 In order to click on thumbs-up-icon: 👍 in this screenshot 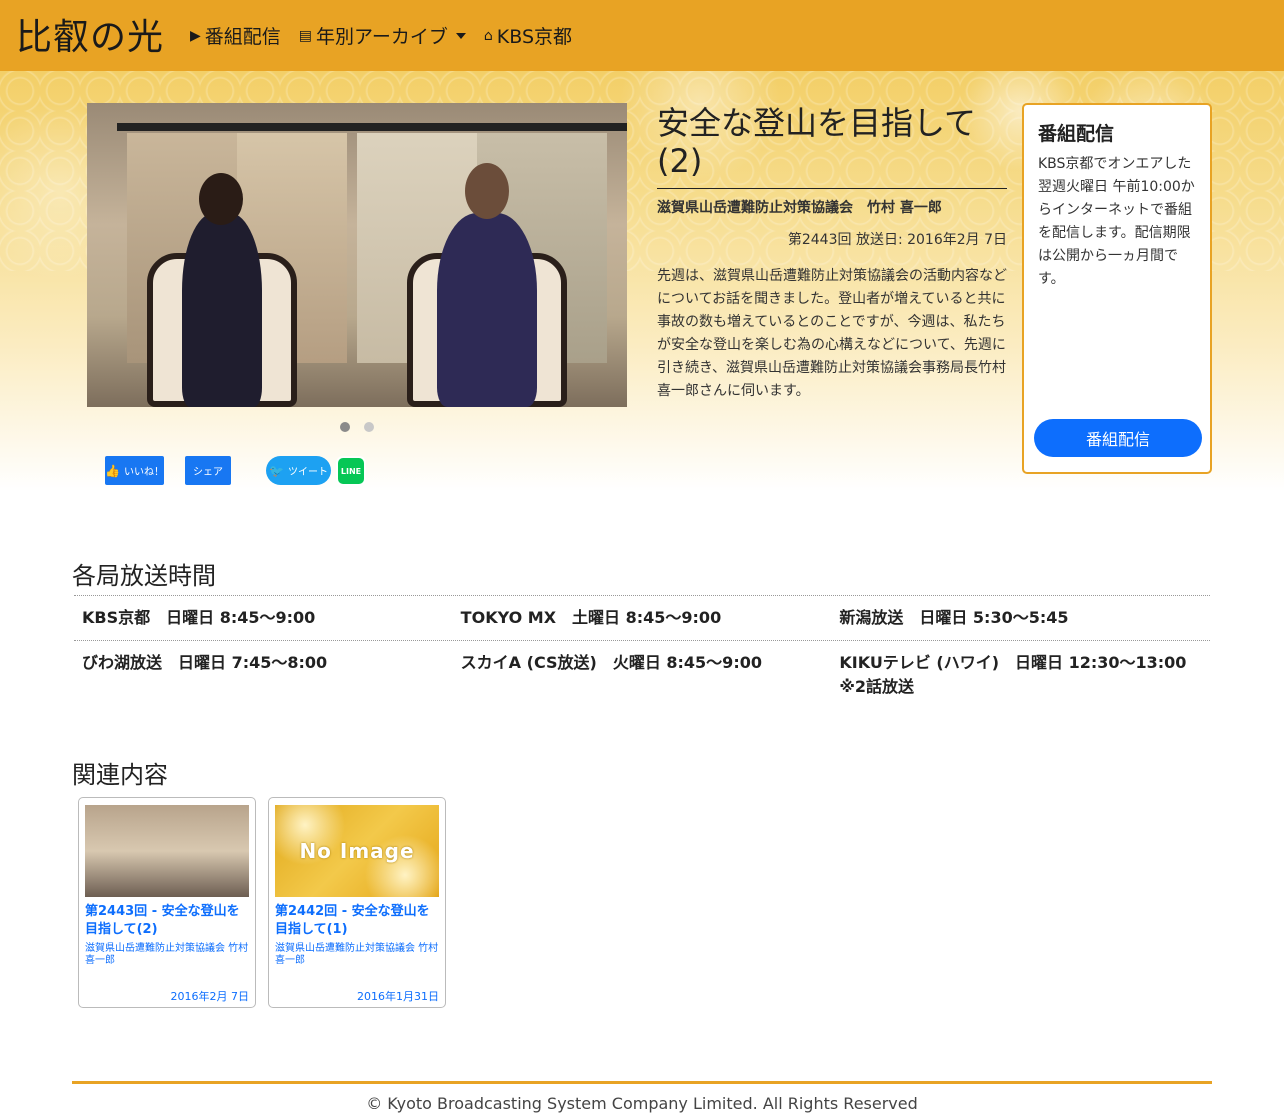, I will do `click(112, 470)`.